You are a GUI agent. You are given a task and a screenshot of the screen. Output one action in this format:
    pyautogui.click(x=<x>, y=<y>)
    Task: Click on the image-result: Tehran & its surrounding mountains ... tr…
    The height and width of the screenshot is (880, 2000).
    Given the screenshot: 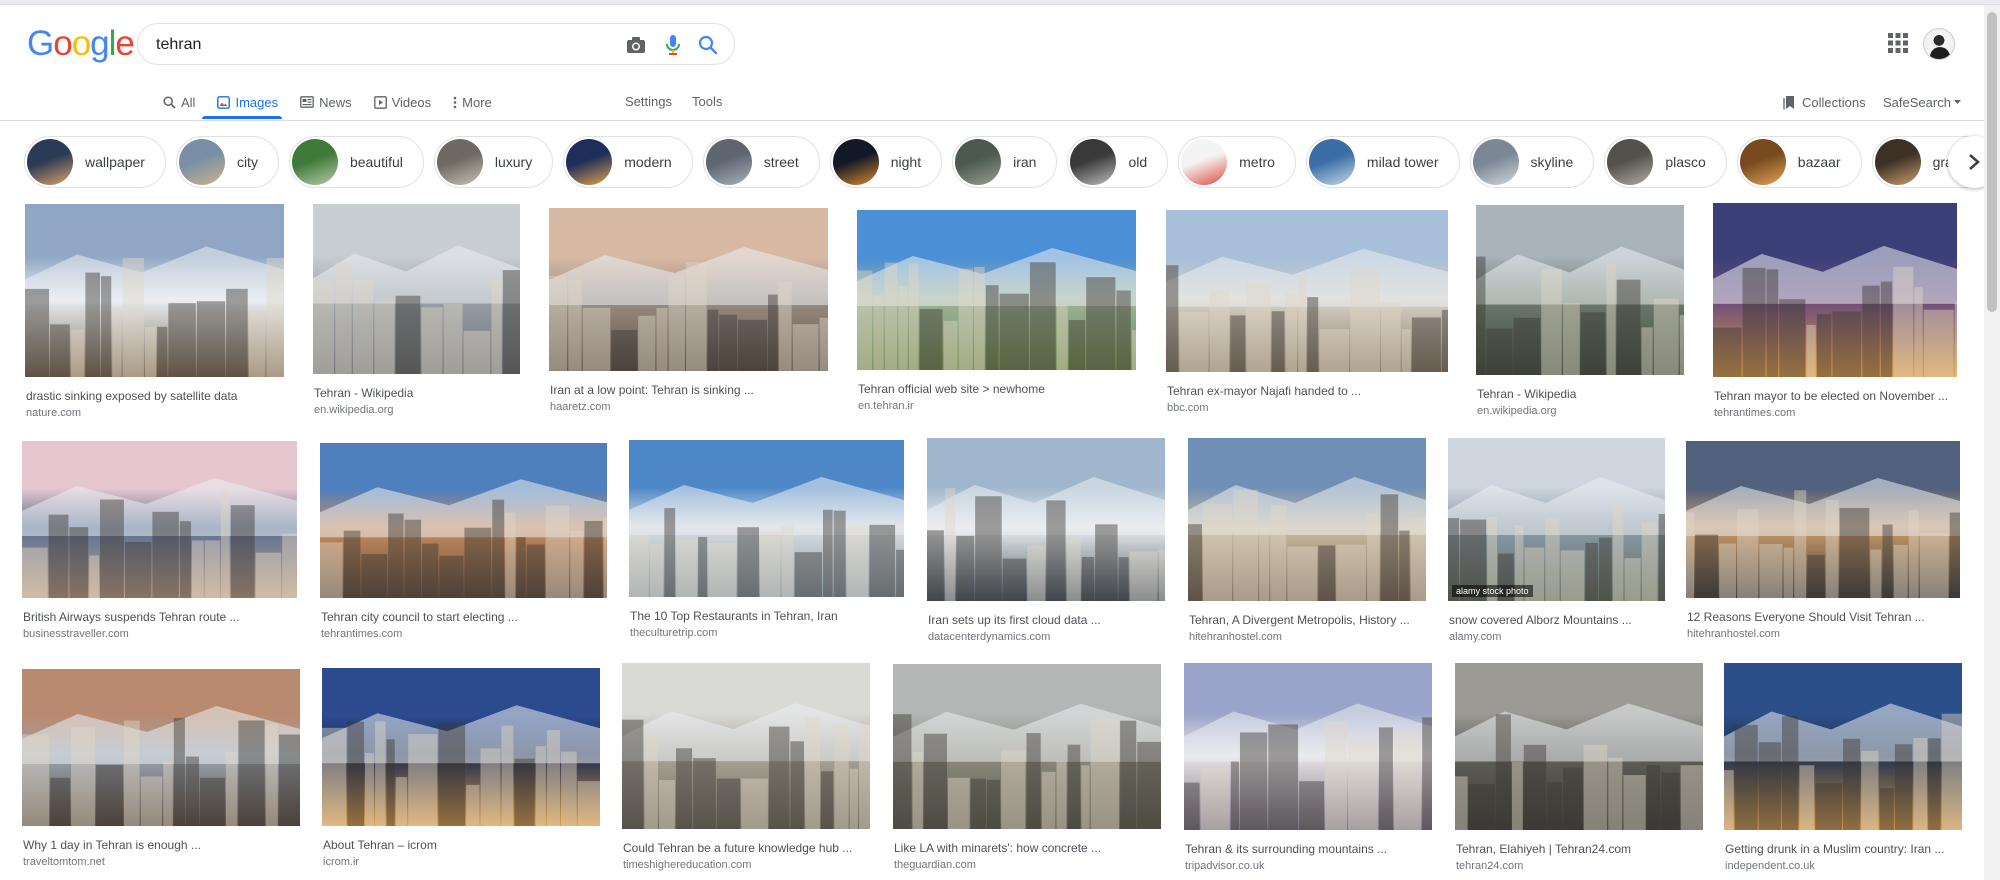 What is the action you would take?
    pyautogui.click(x=1308, y=770)
    